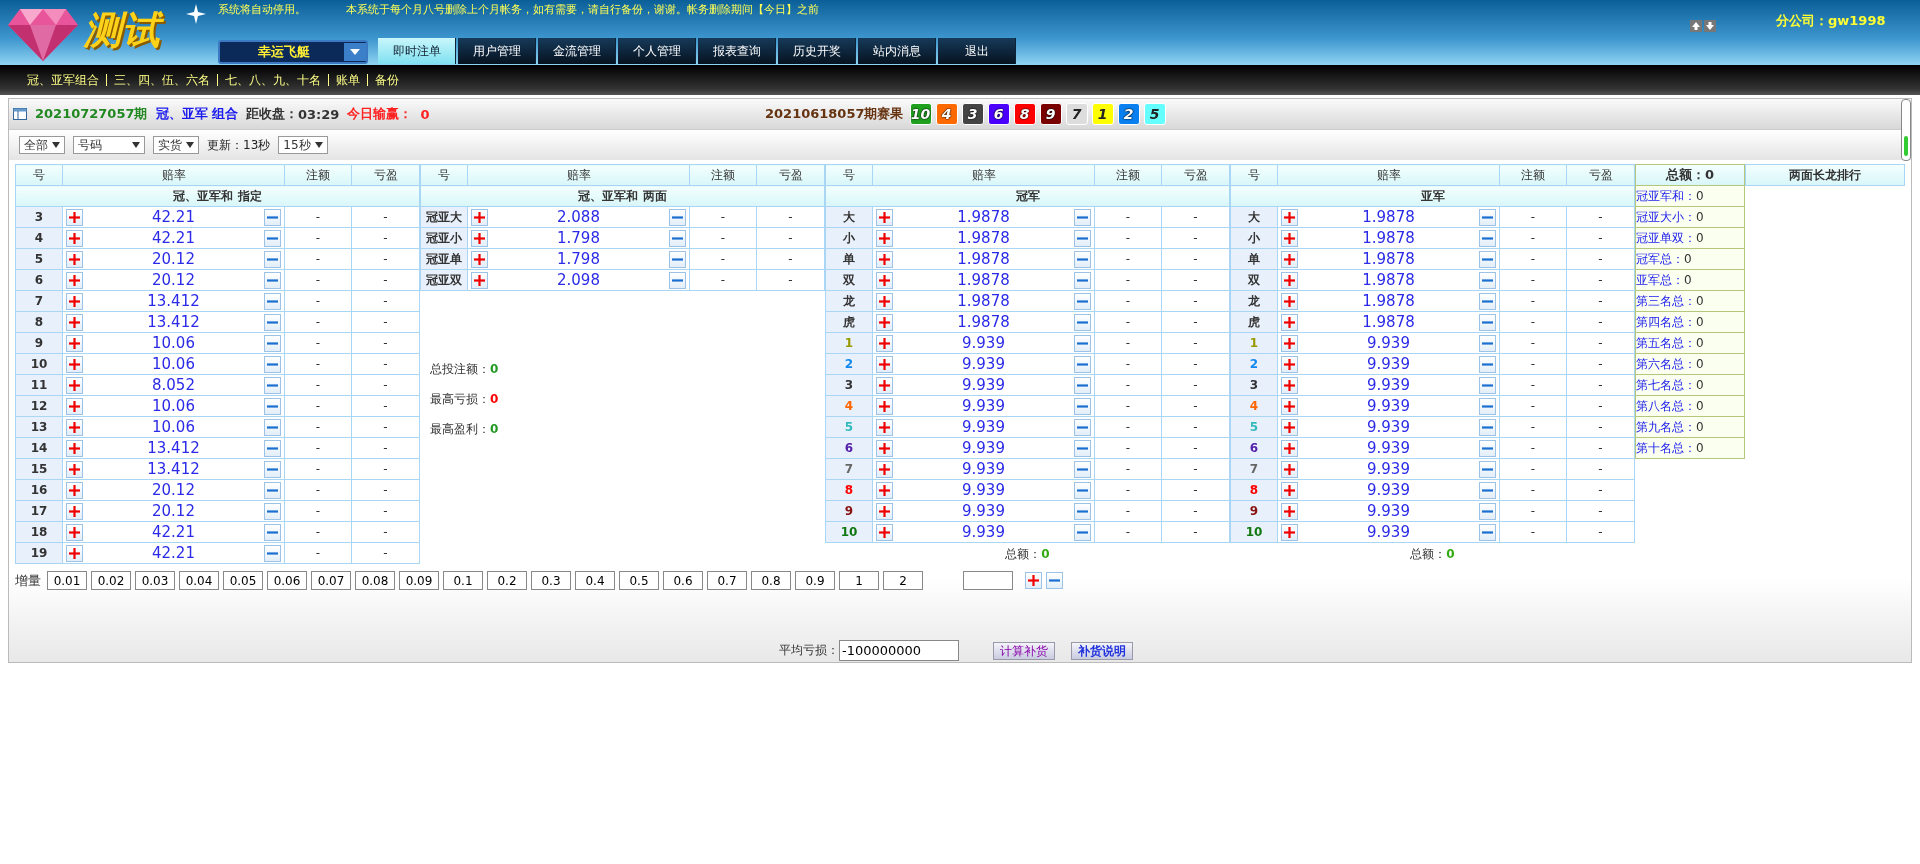 This screenshot has width=1920, height=864. What do you see at coordinates (595, 580) in the screenshot?
I see `increment-button: 0.4` at bounding box center [595, 580].